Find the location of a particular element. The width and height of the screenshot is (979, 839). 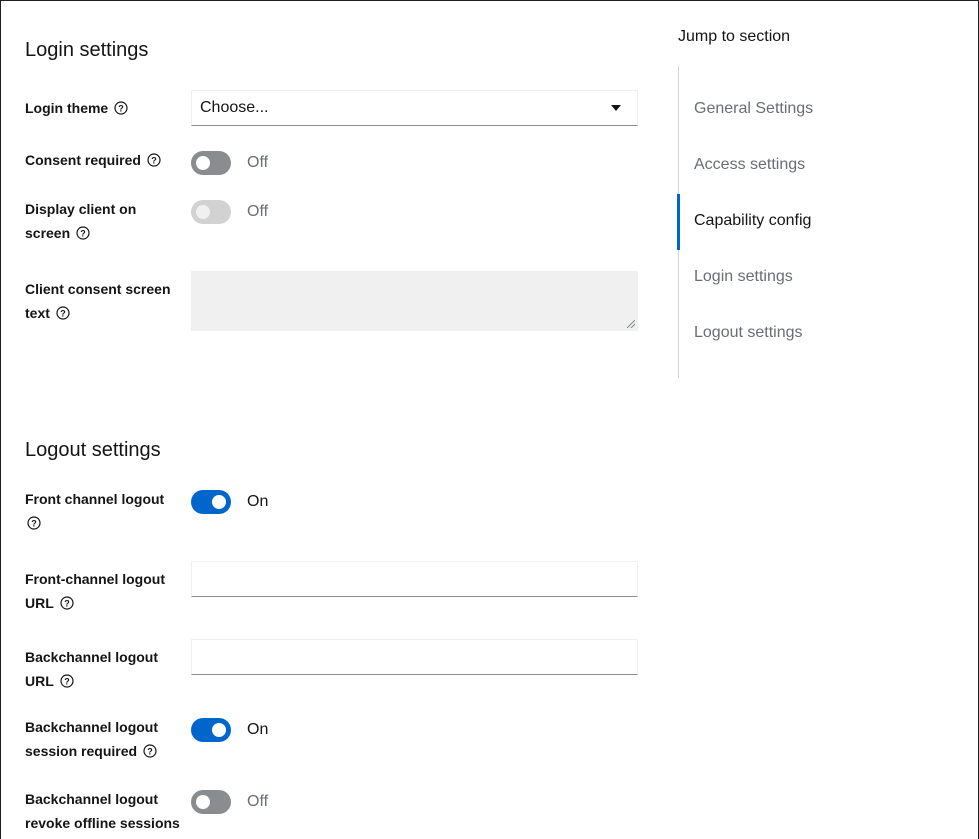

backchannel-revoke-switch: Off is located at coordinates (229, 802).